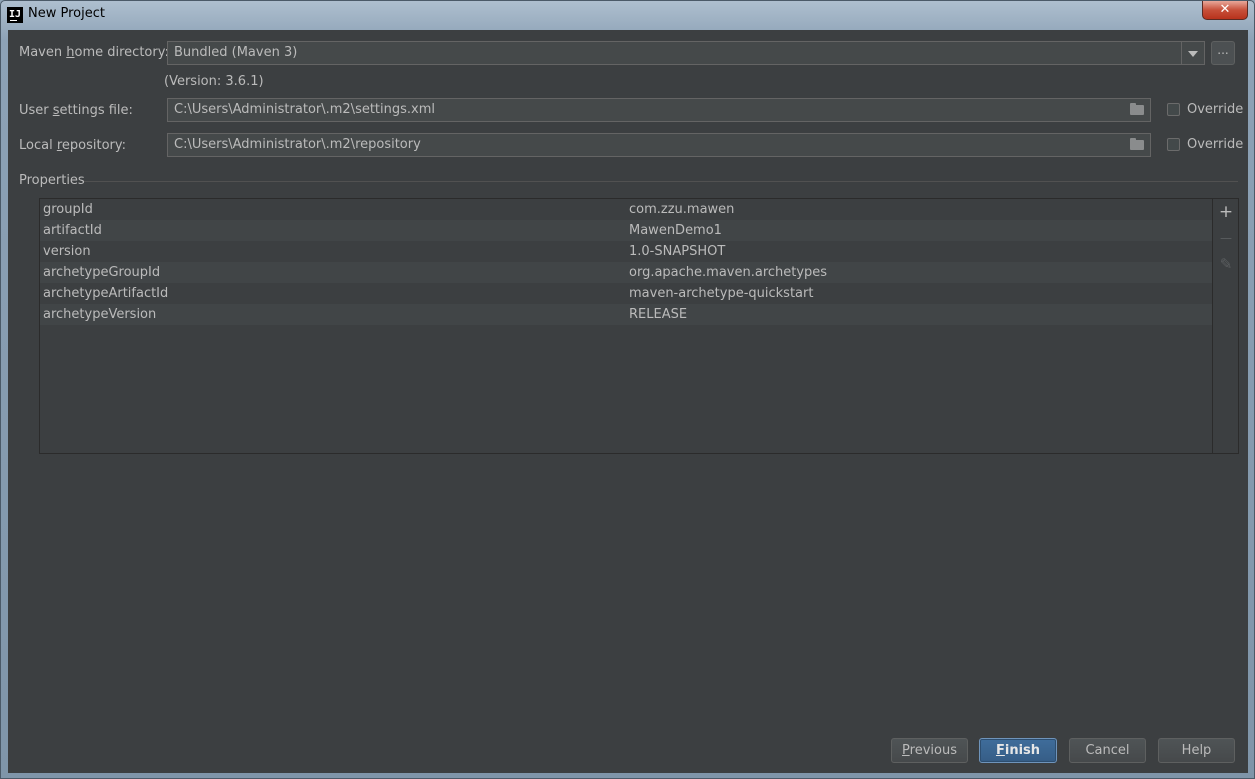 Image resolution: width=1255 pixels, height=779 pixels. What do you see at coordinates (68, 209) in the screenshot?
I see `property-key: groupId` at bounding box center [68, 209].